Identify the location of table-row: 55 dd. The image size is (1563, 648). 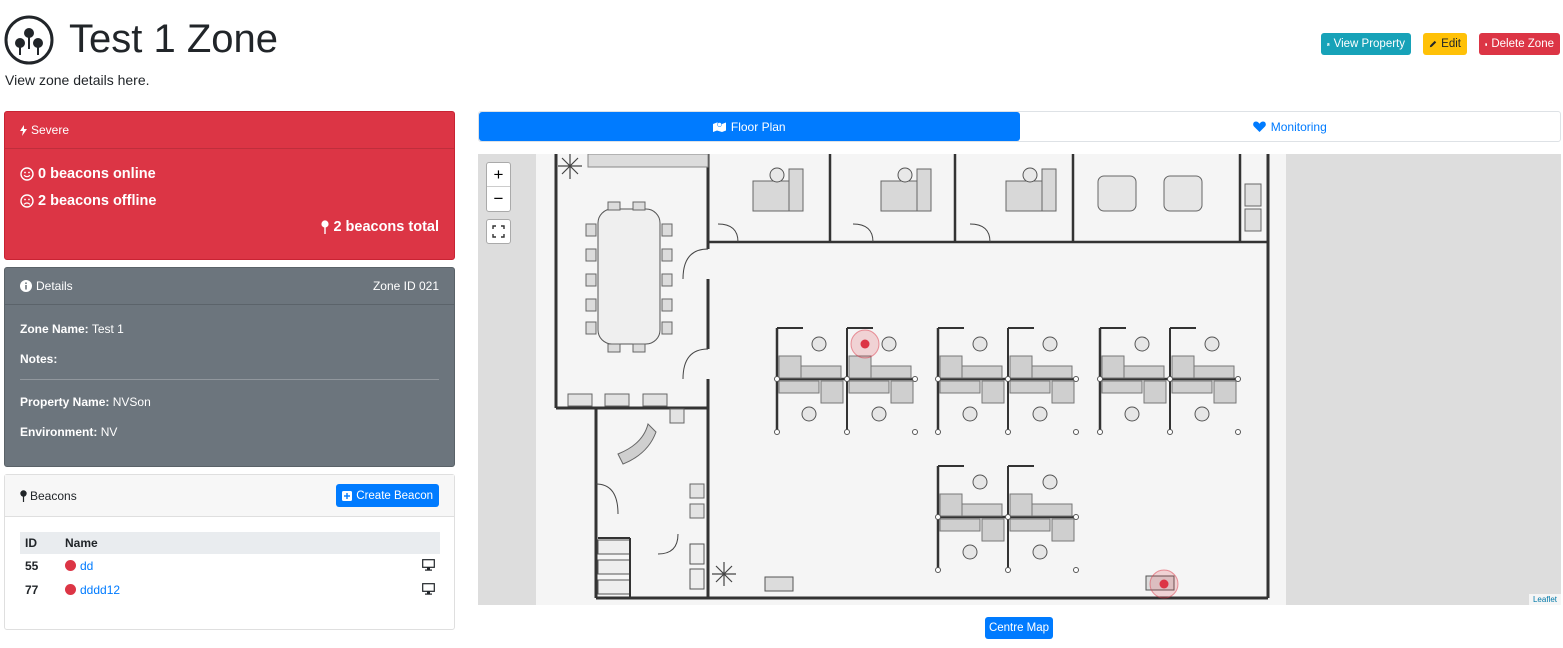
(230, 566).